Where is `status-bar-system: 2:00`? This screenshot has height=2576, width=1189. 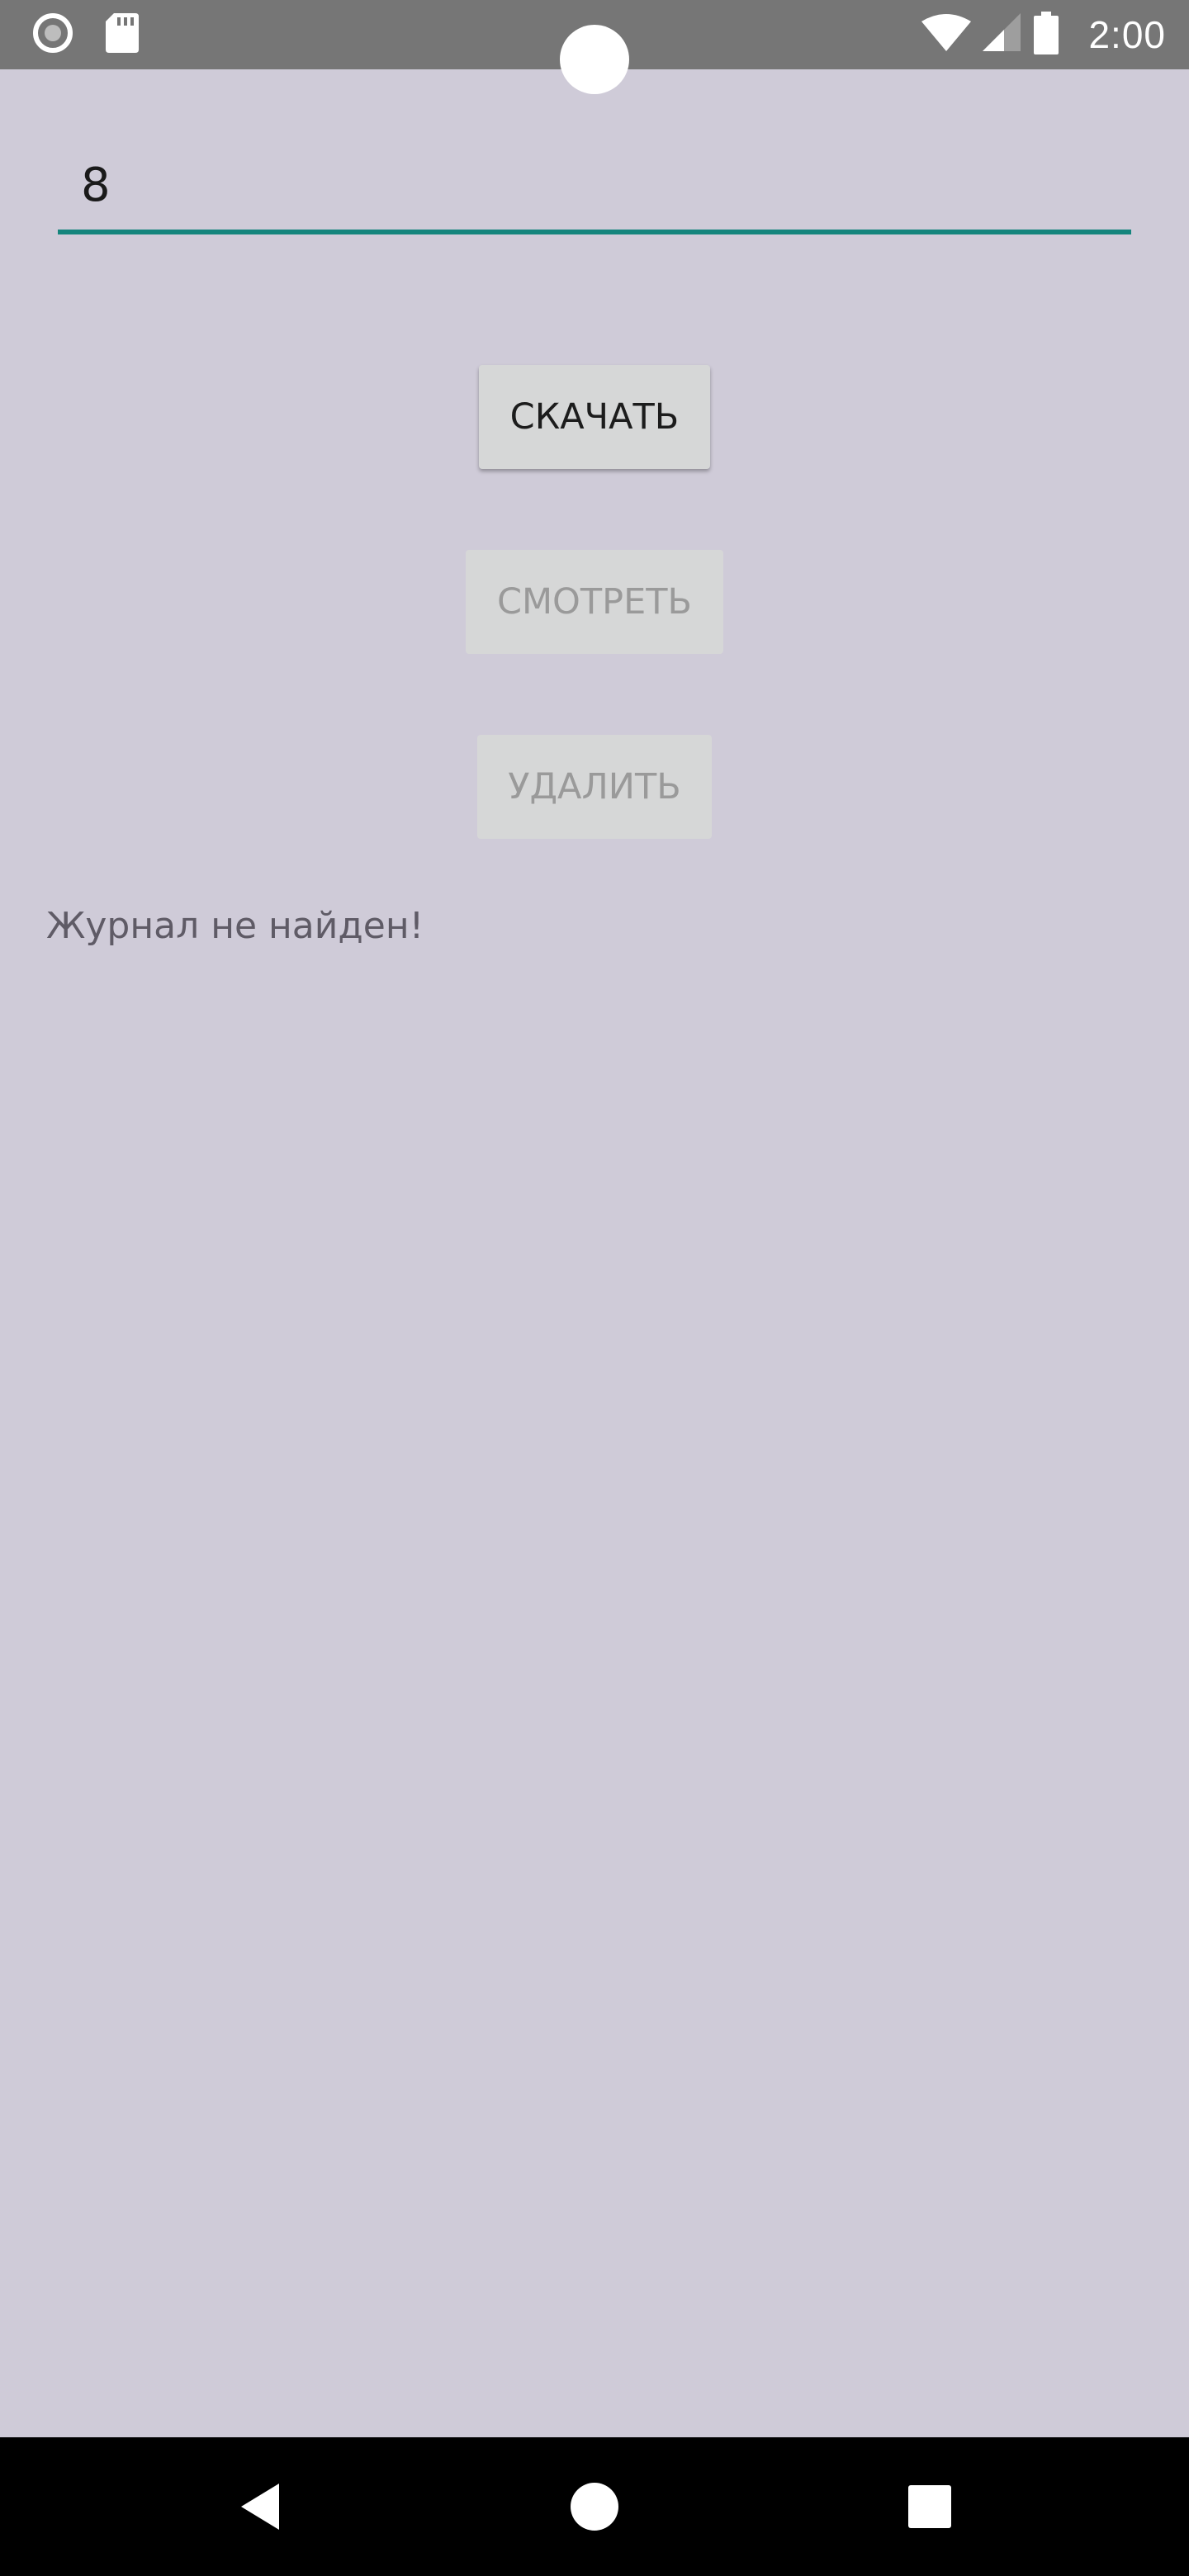
status-bar-system: 2:00 is located at coordinates (1043, 34).